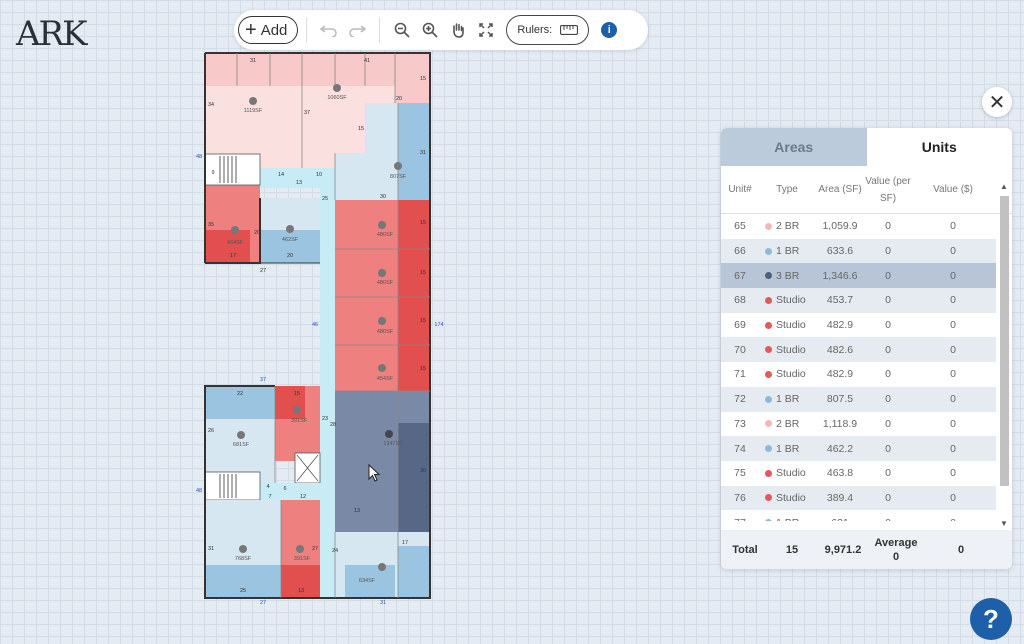 The height and width of the screenshot is (644, 1024). I want to click on dim-label: 37, so click(307, 113).